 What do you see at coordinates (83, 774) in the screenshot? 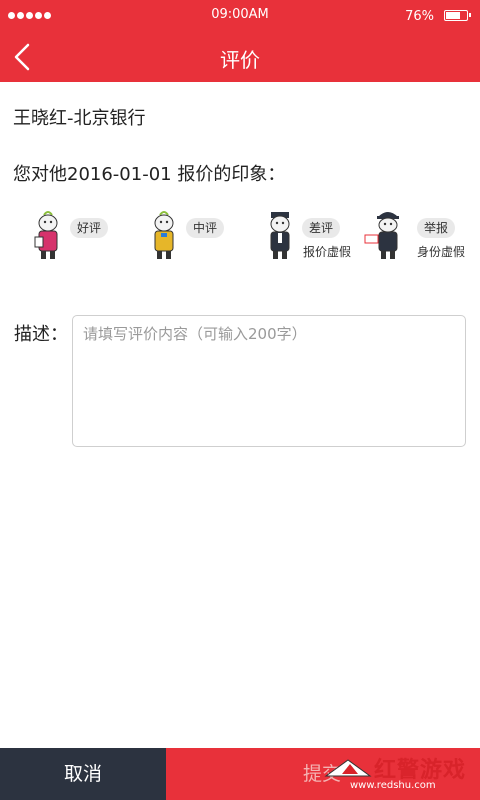
I see `cancel-button: 取消` at bounding box center [83, 774].